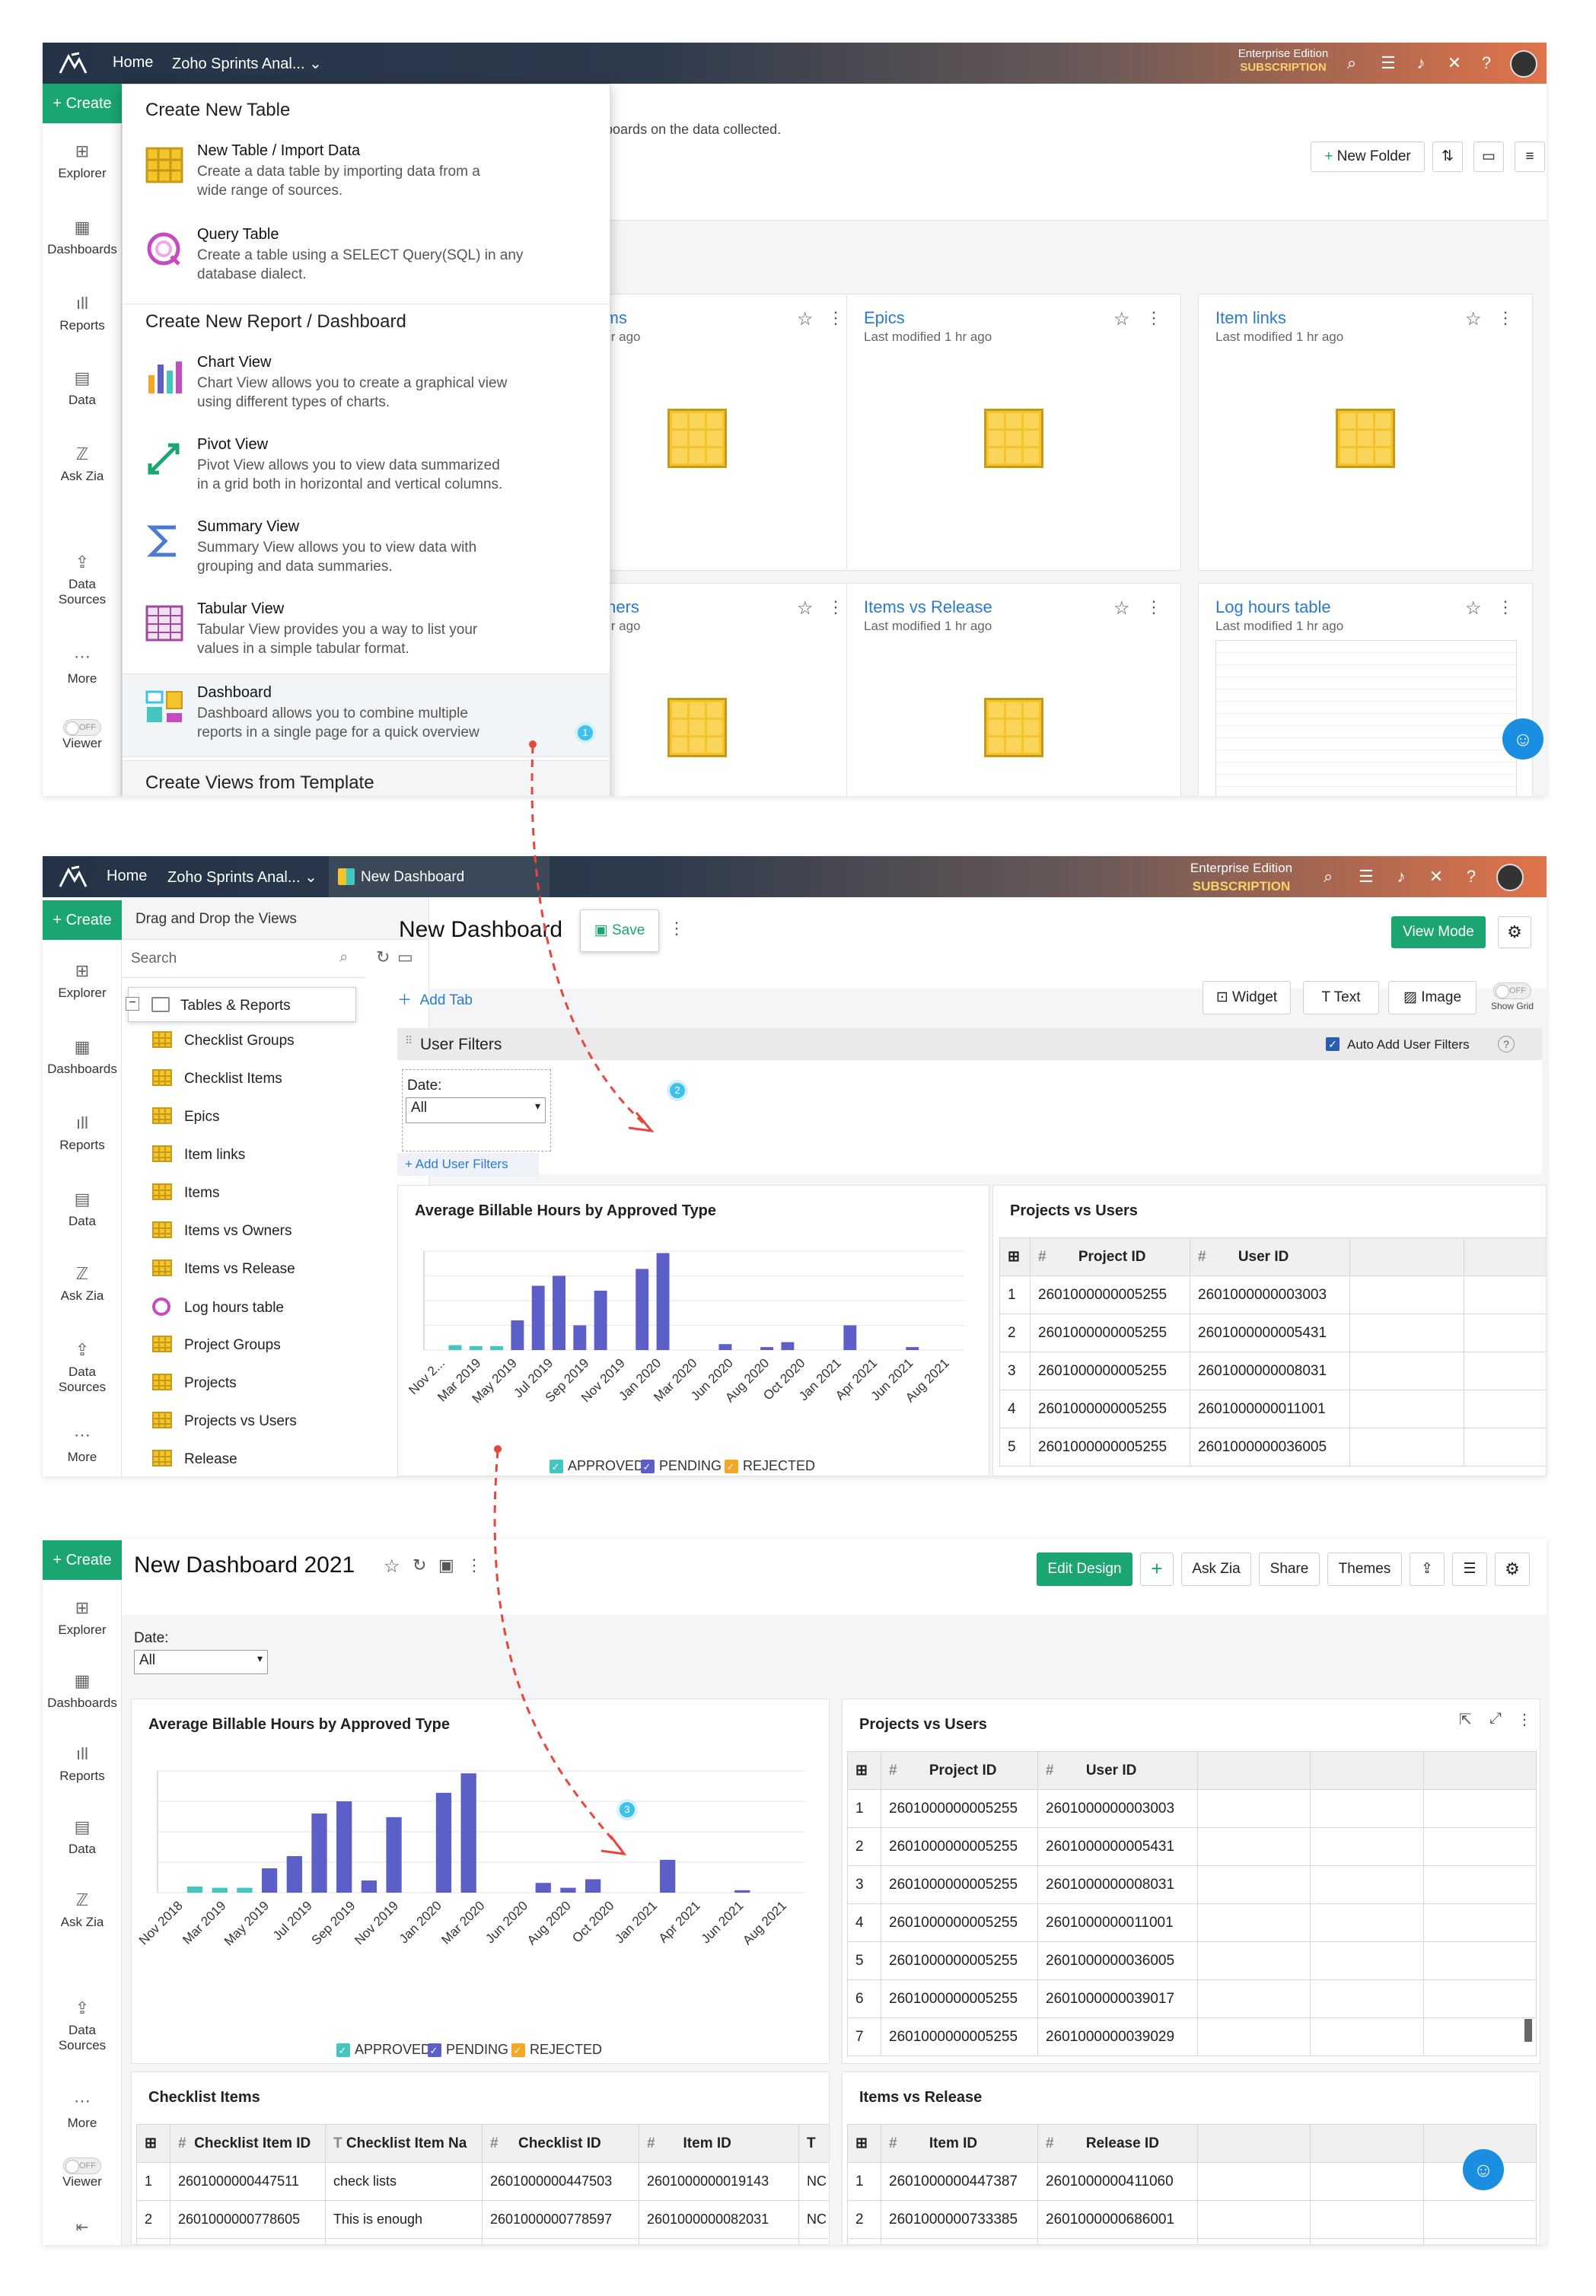 This screenshot has width=1596, height=2296. I want to click on chat-icon: ☺, so click(1483, 2169).